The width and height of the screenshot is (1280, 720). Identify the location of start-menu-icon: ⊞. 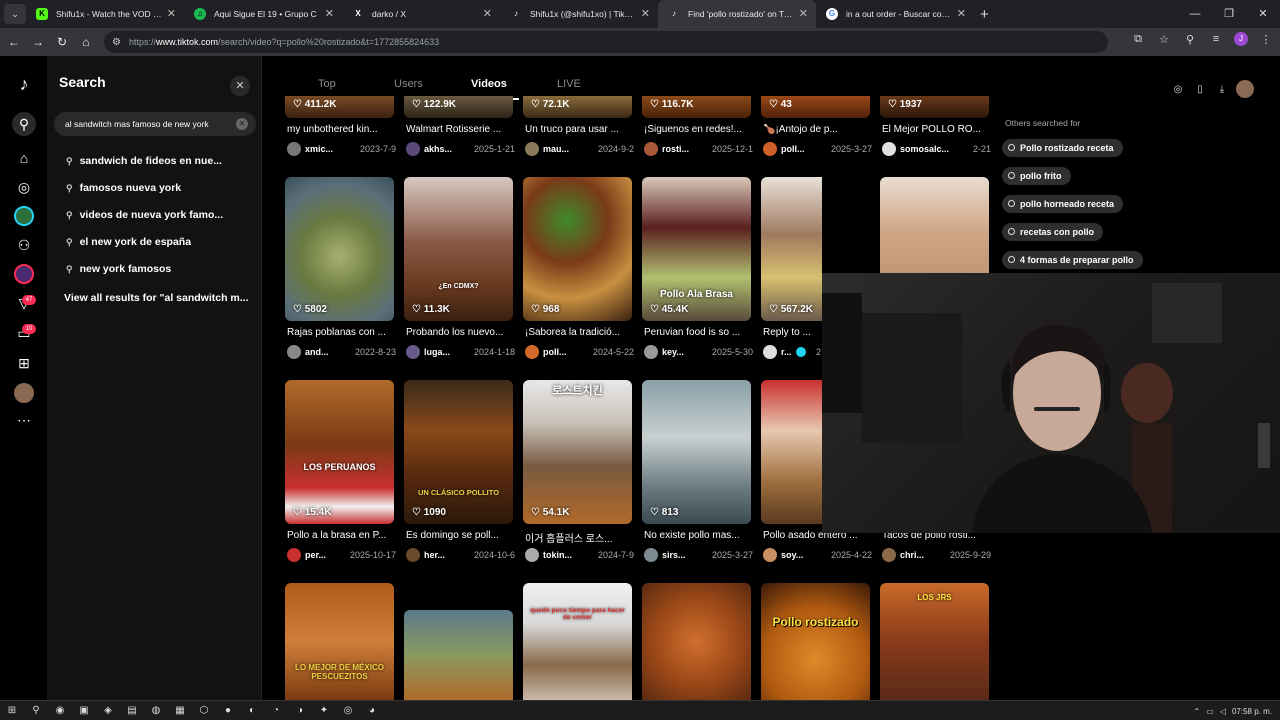
(12, 710).